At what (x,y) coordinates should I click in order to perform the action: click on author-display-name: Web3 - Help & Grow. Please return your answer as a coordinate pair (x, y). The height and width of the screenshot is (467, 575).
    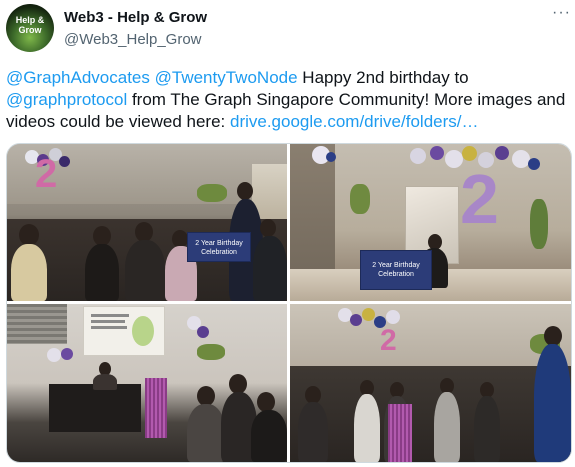
    Looking at the image, I should click on (135, 17).